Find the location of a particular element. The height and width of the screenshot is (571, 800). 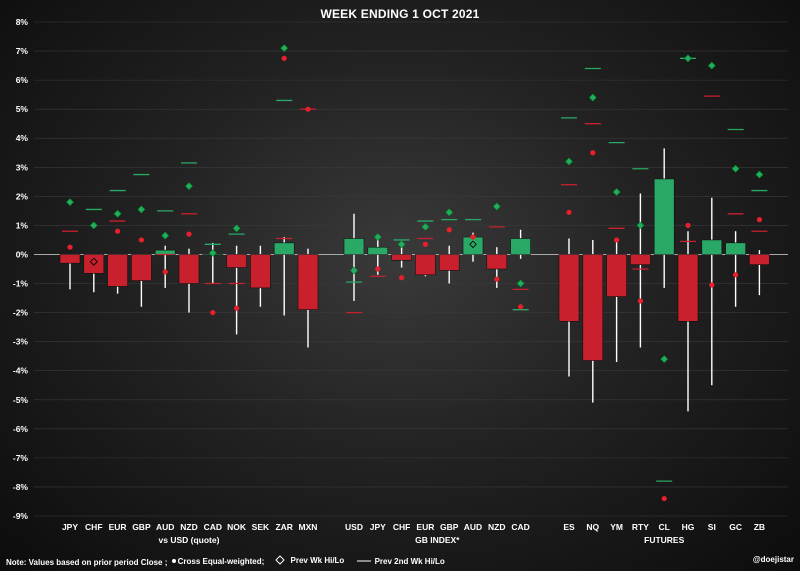

y-tick-label: 2% is located at coordinates (22, 196).